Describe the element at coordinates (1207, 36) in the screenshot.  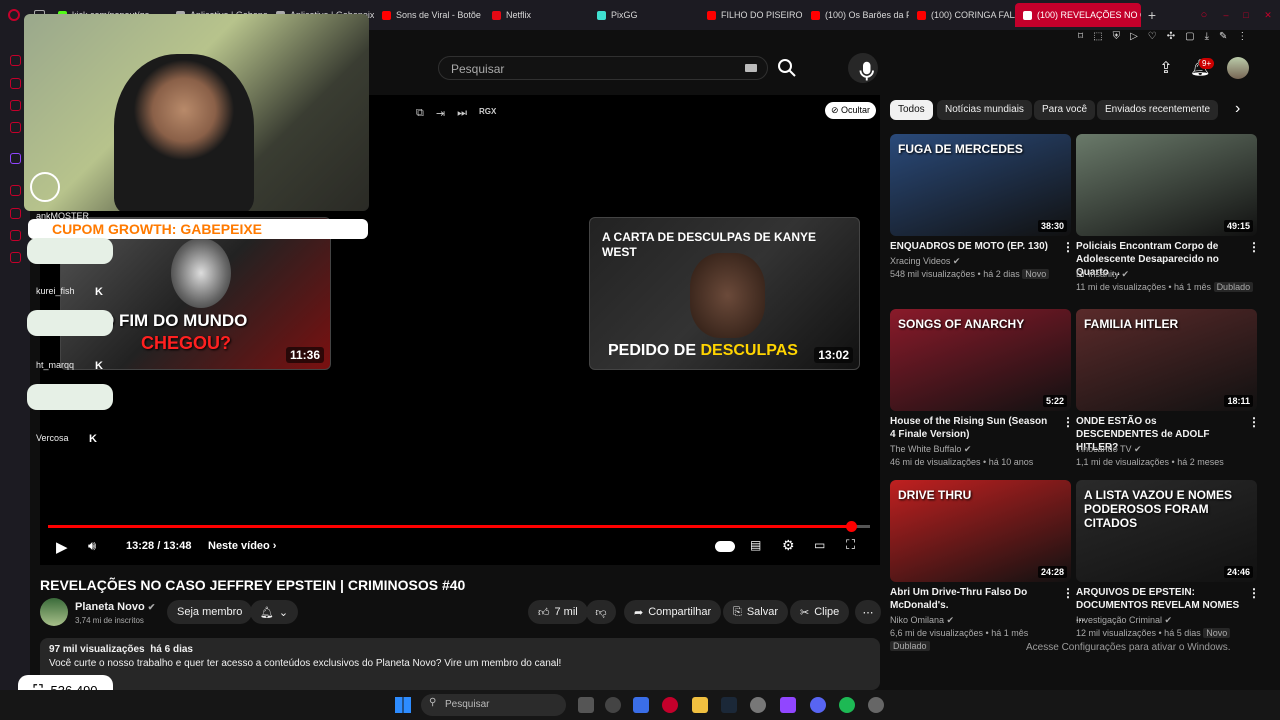
I see `download-icon: ⤓` at that location.